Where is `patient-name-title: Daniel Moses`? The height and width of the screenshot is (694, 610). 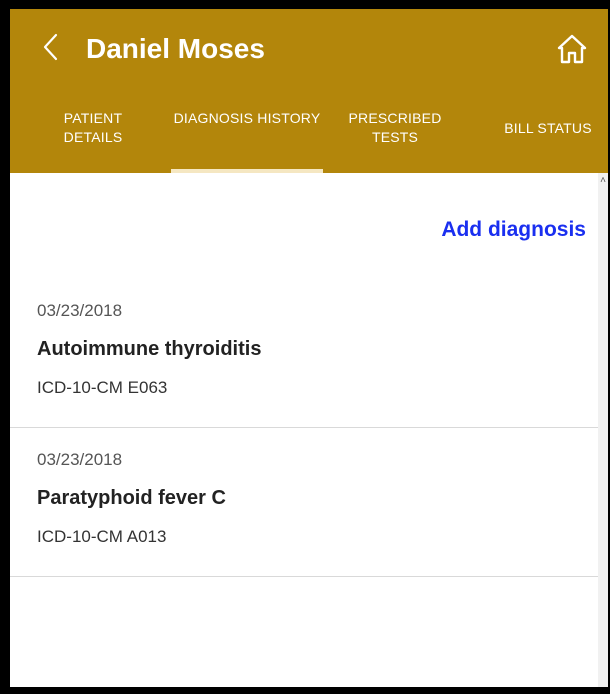 patient-name-title: Daniel Moses is located at coordinates (175, 48).